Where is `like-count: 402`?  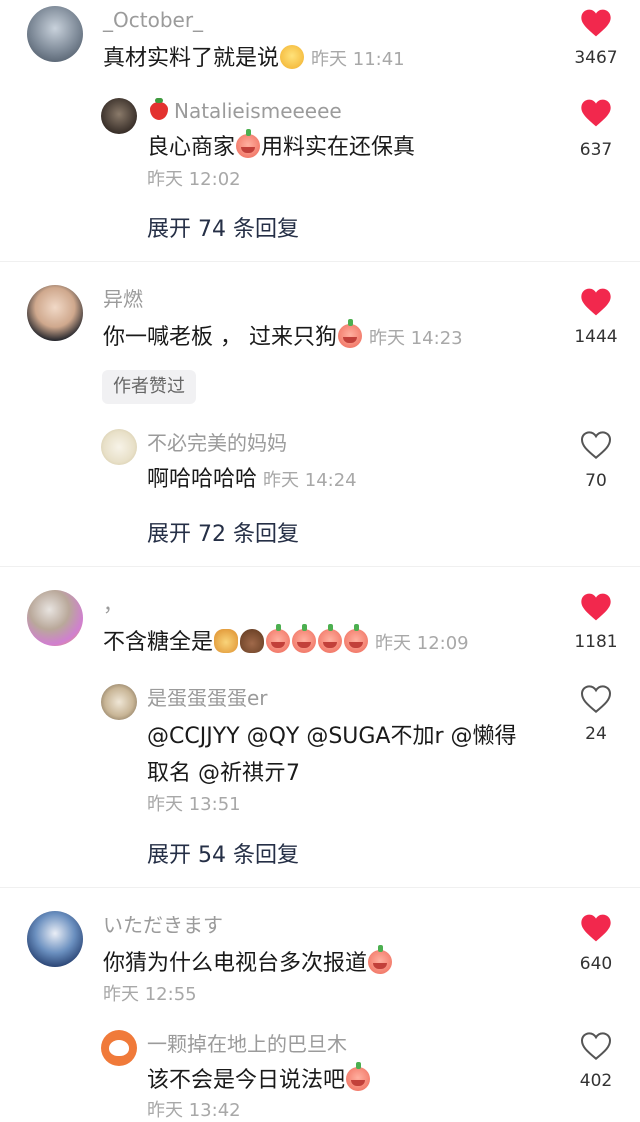 like-count: 402 is located at coordinates (596, 1081).